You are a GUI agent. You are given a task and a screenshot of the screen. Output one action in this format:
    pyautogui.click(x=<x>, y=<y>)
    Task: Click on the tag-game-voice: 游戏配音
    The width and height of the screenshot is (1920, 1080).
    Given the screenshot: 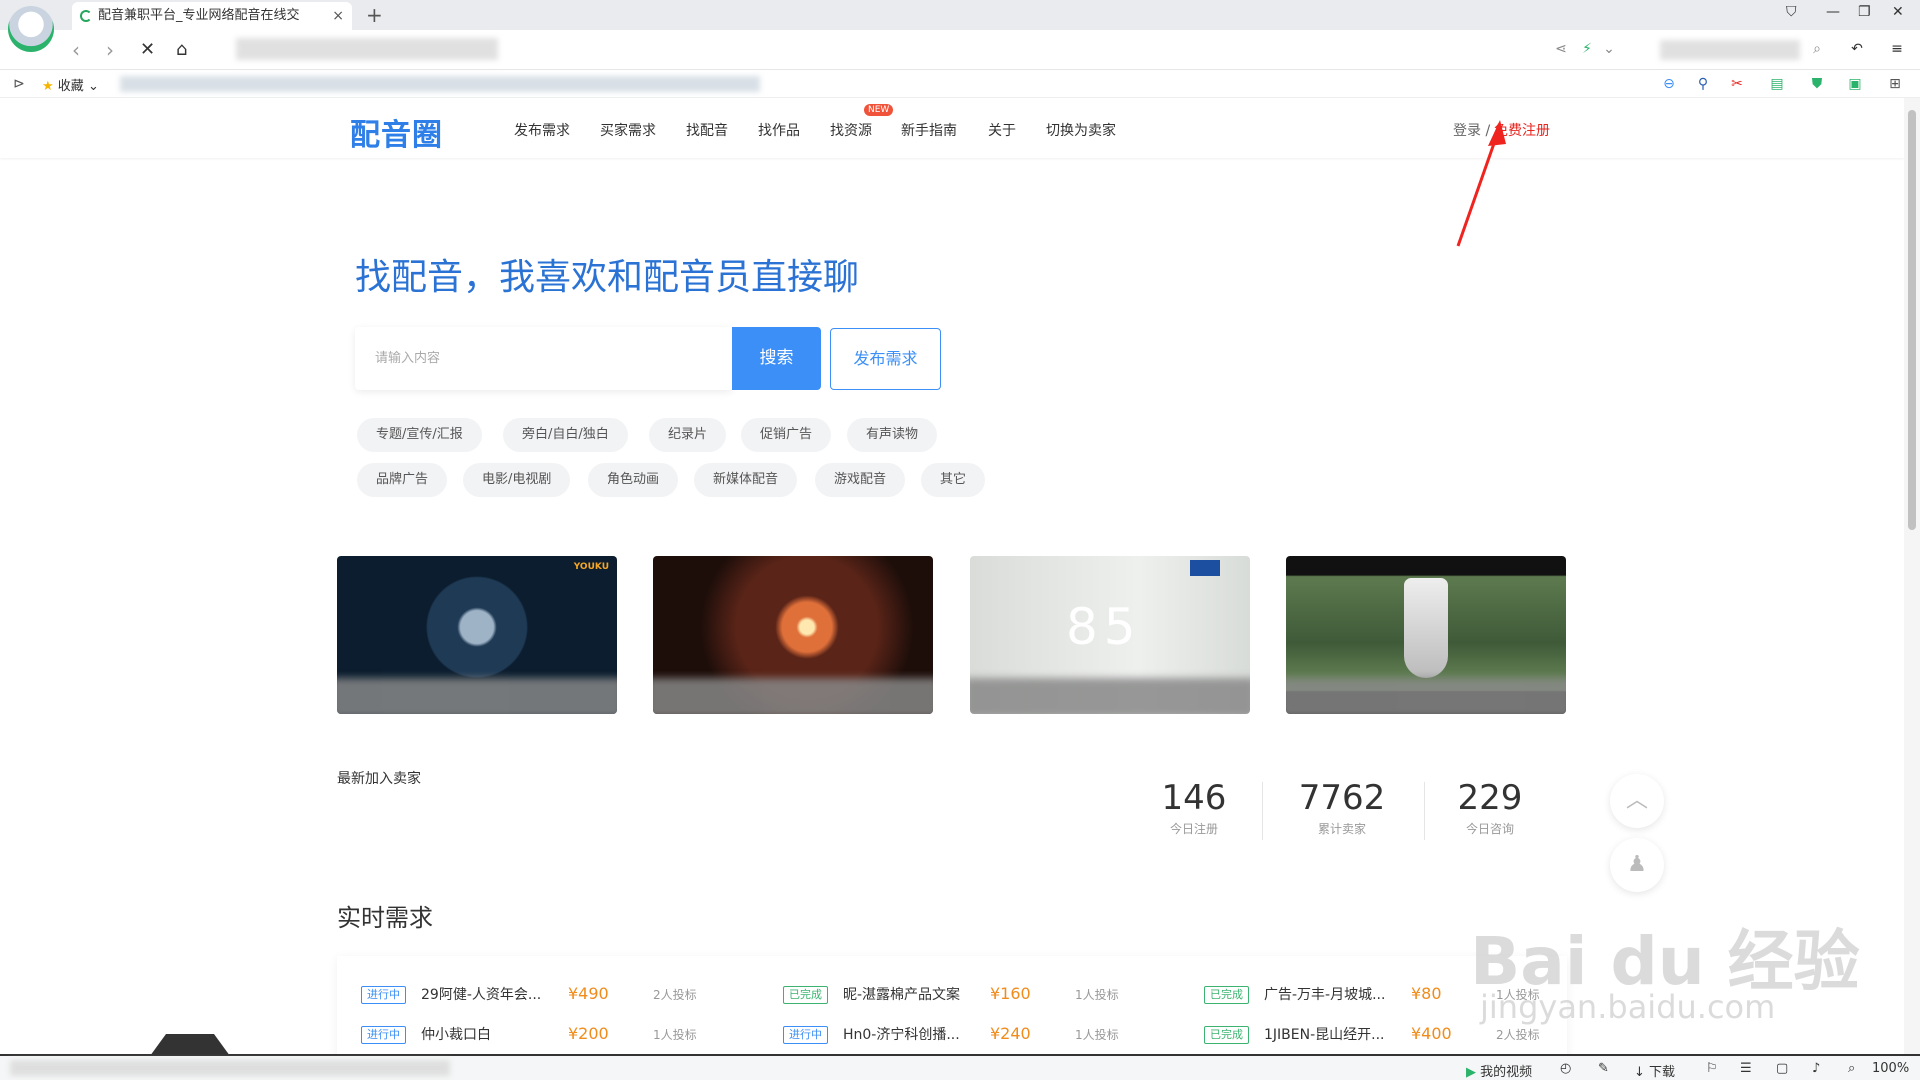 What is the action you would take?
    pyautogui.click(x=860, y=480)
    